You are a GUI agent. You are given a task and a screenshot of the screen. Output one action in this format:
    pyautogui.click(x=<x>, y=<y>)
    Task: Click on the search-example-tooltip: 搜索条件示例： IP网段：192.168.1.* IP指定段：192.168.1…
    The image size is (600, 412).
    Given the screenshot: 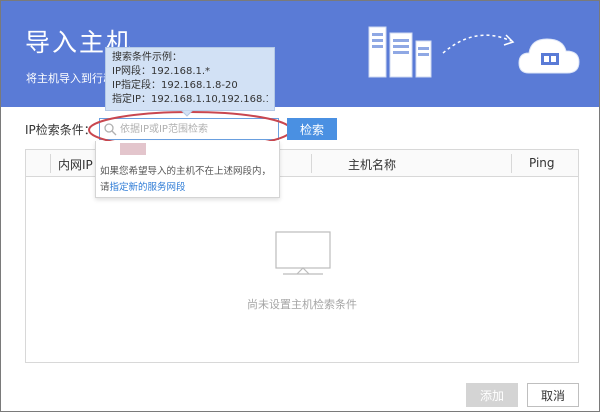 What is the action you would take?
    pyautogui.click(x=190, y=79)
    